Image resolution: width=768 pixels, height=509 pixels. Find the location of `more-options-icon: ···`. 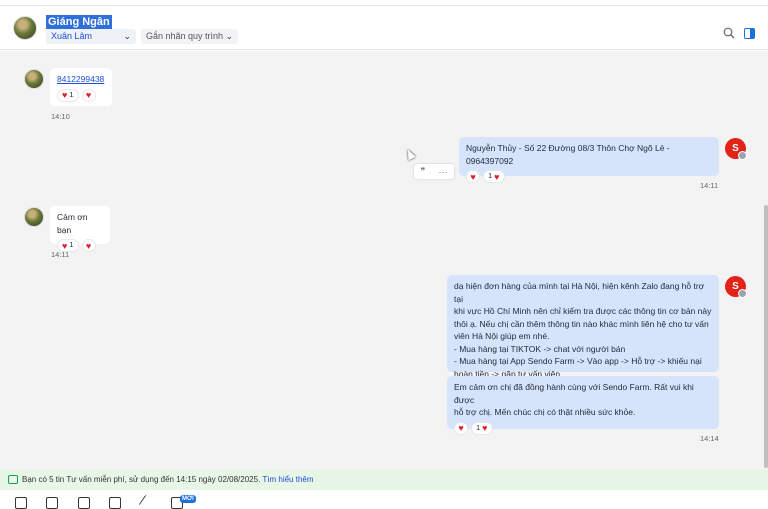

more-options-icon: ··· is located at coordinates (442, 172).